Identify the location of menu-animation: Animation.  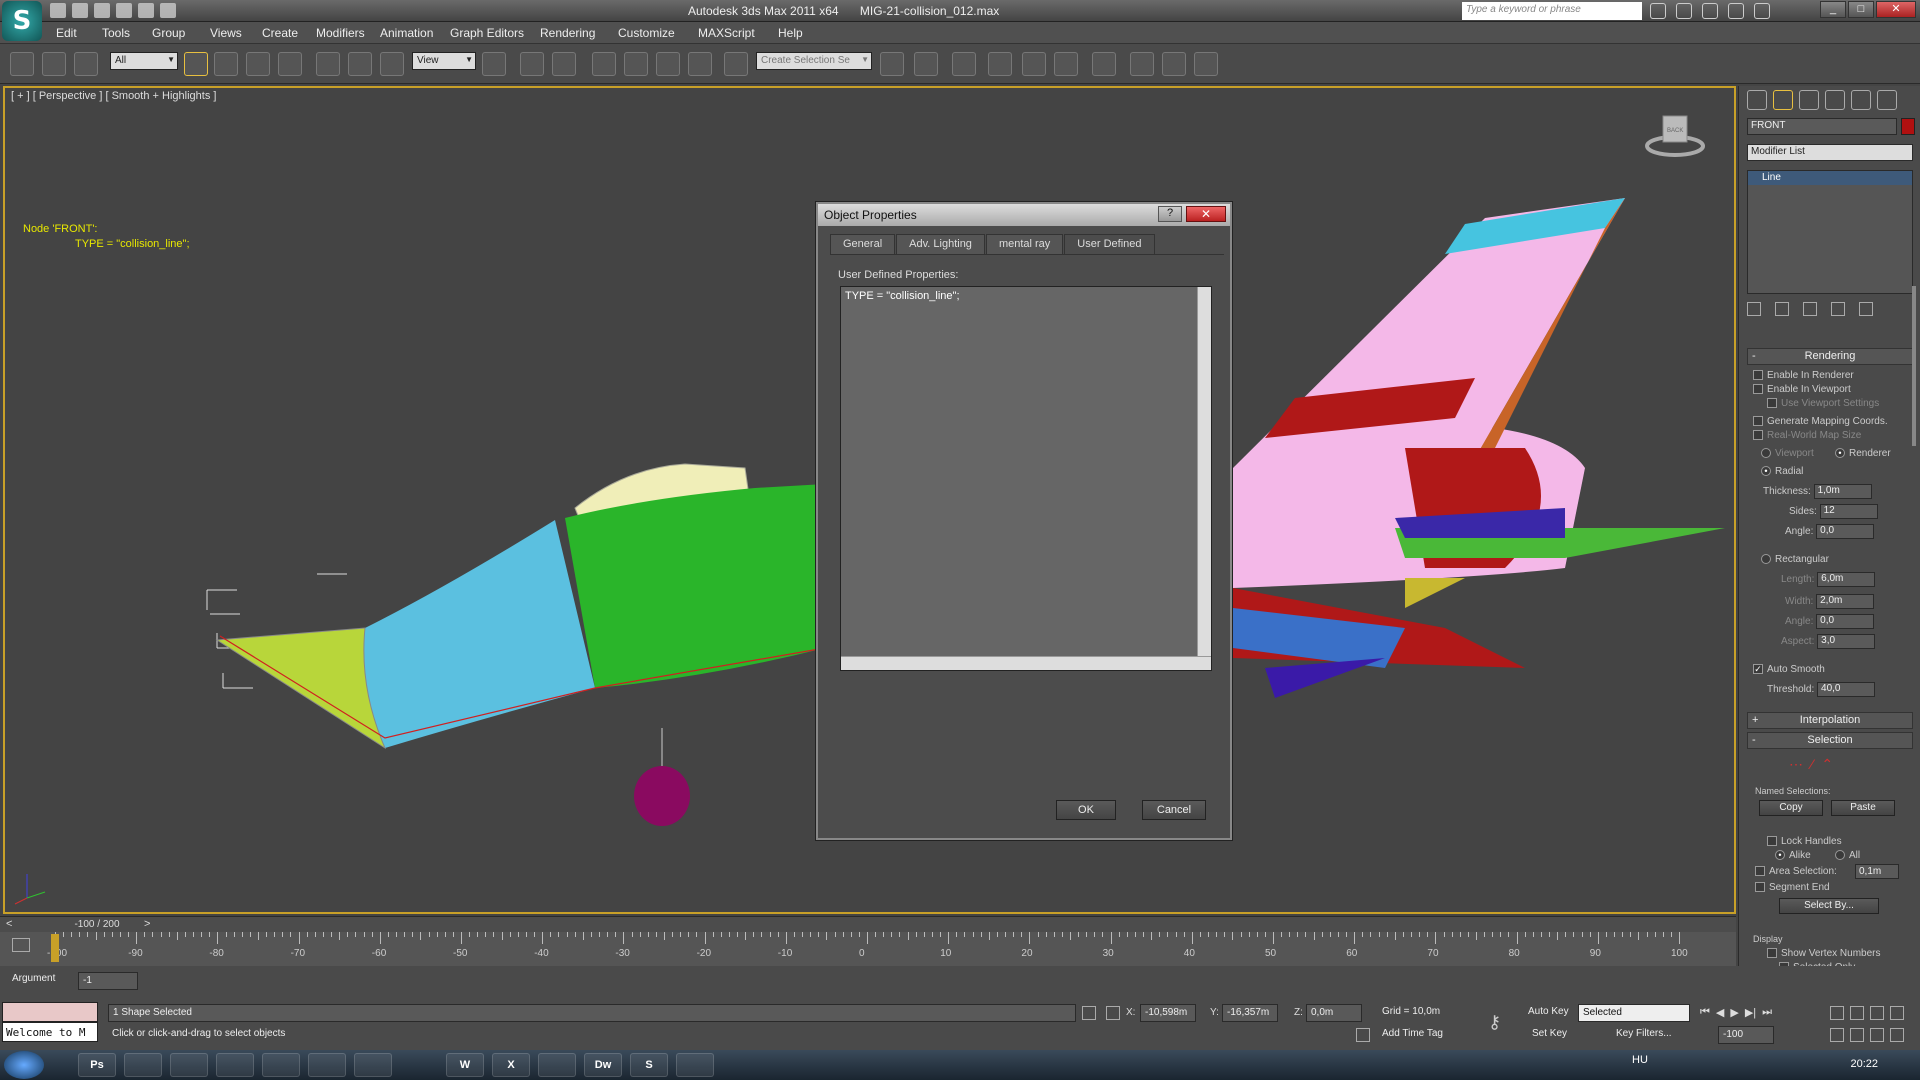
(406, 33).